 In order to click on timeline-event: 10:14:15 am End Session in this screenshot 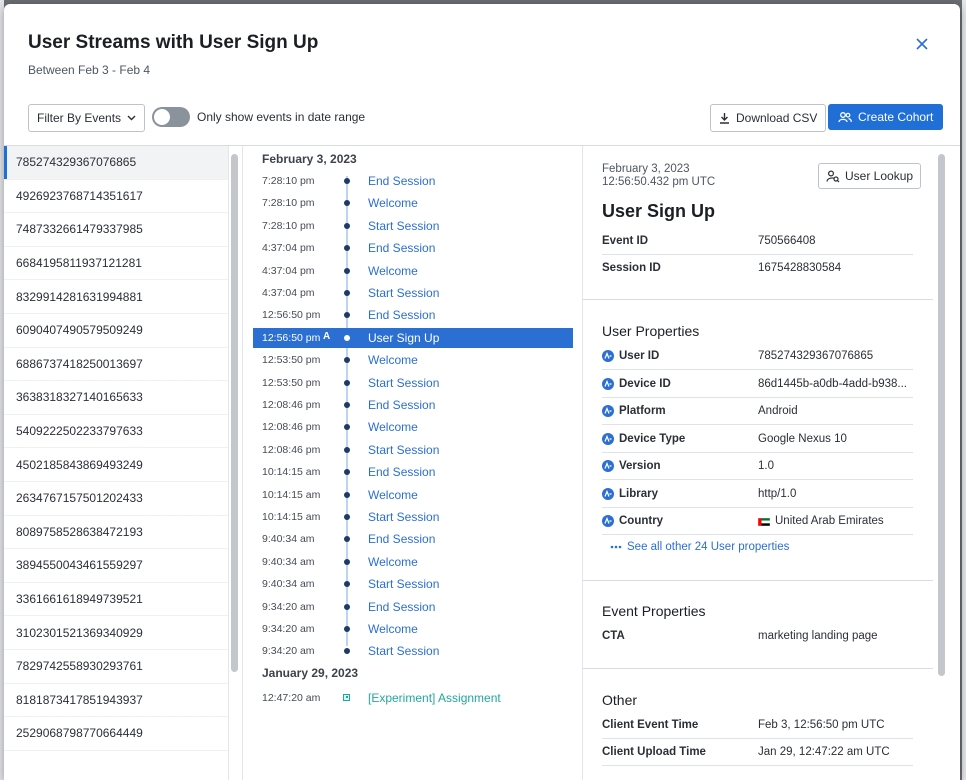, I will do `click(413, 472)`.